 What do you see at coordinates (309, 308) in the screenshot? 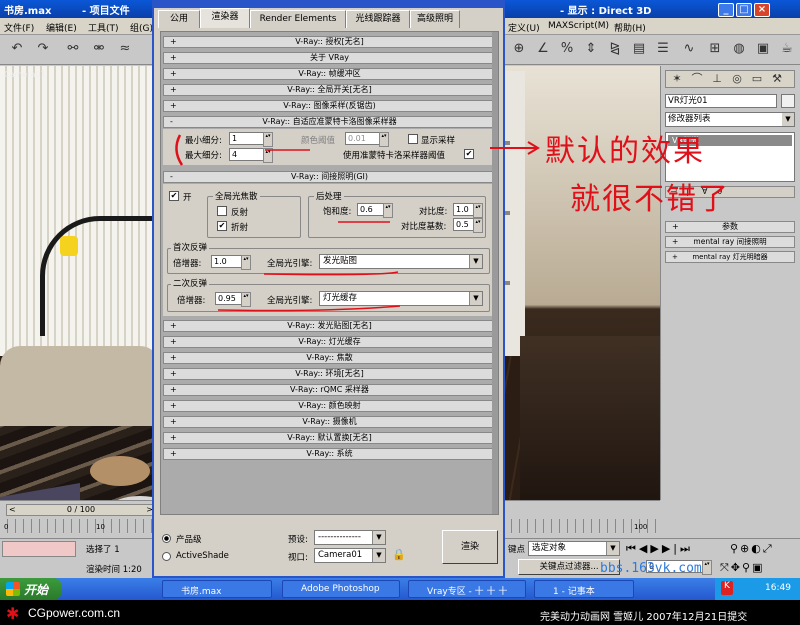
I see `underline-secondary` at bounding box center [309, 308].